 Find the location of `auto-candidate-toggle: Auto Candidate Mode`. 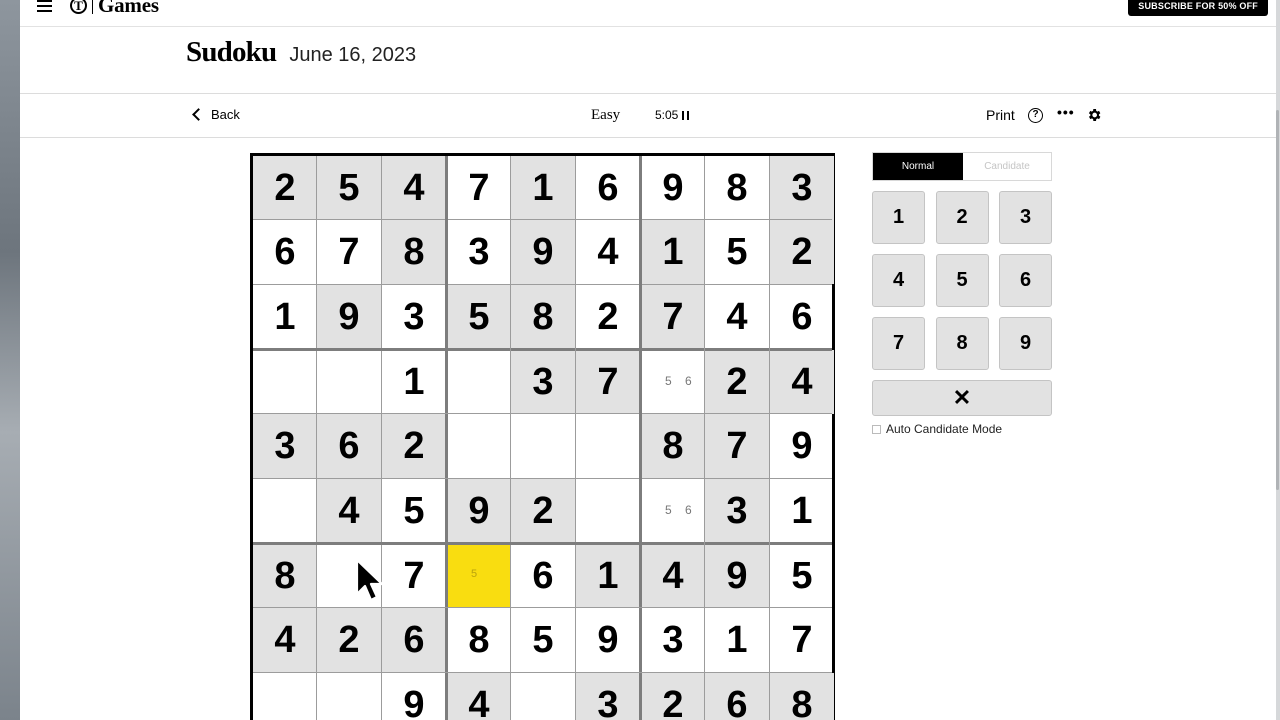

auto-candidate-toggle: Auto Candidate Mode is located at coordinates (937, 429).